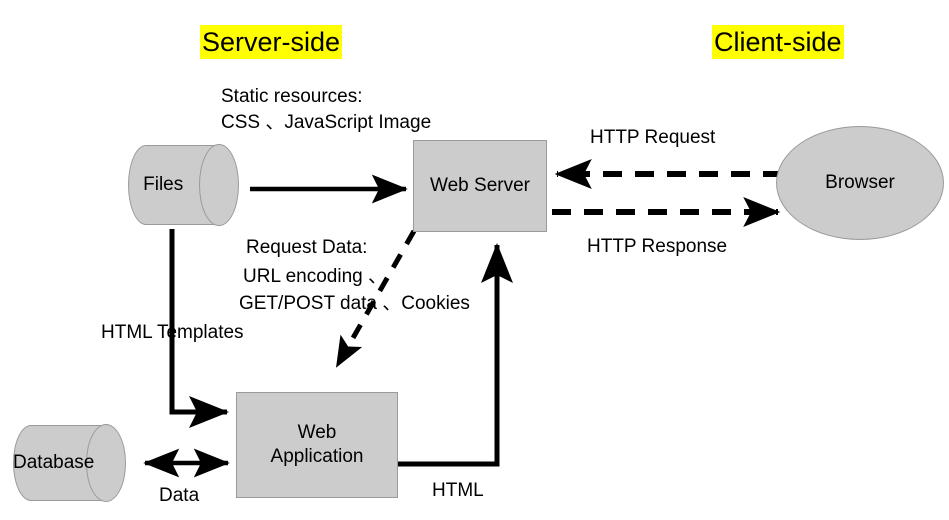 The height and width of the screenshot is (520, 949). I want to click on label-data: Data, so click(179, 495).